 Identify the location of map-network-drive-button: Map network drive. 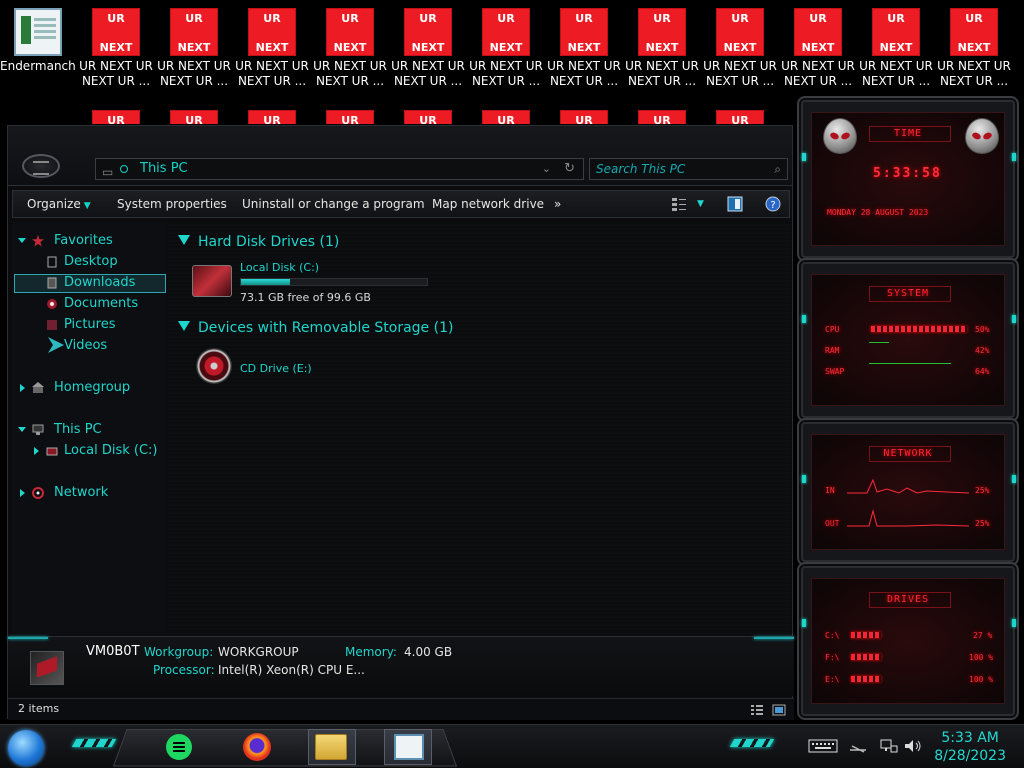
(488, 204).